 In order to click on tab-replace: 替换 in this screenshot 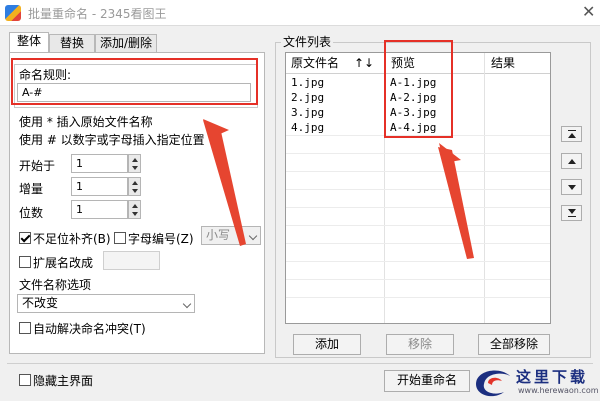, I will do `click(72, 43)`.